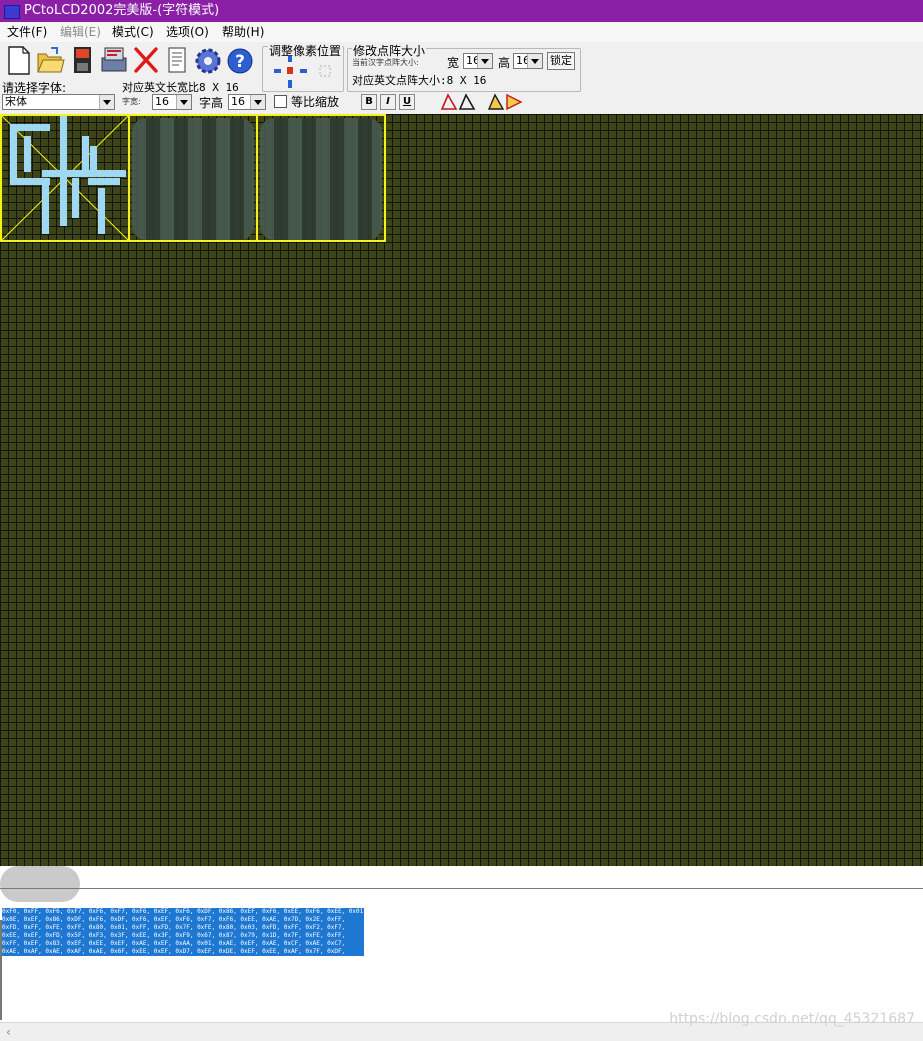 The image size is (923, 1041). Describe the element at coordinates (243, 32) in the screenshot. I see `menu-help: 帮助(H)` at that location.